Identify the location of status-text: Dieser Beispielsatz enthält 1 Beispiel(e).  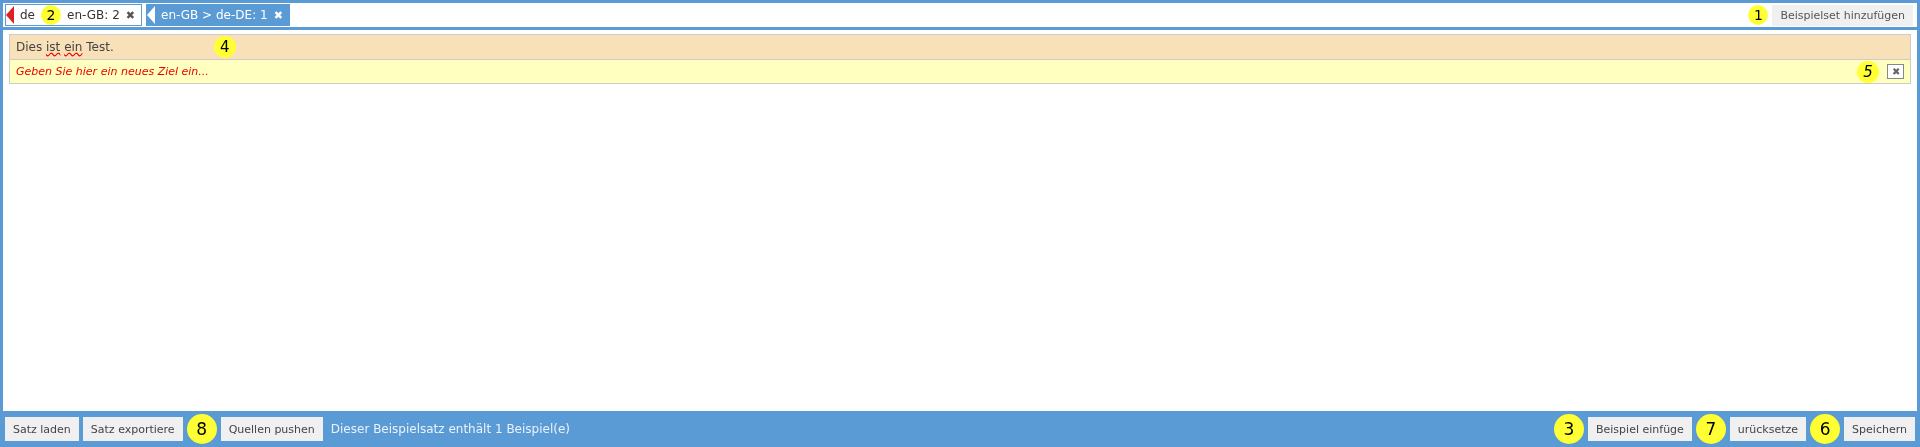
(450, 429).